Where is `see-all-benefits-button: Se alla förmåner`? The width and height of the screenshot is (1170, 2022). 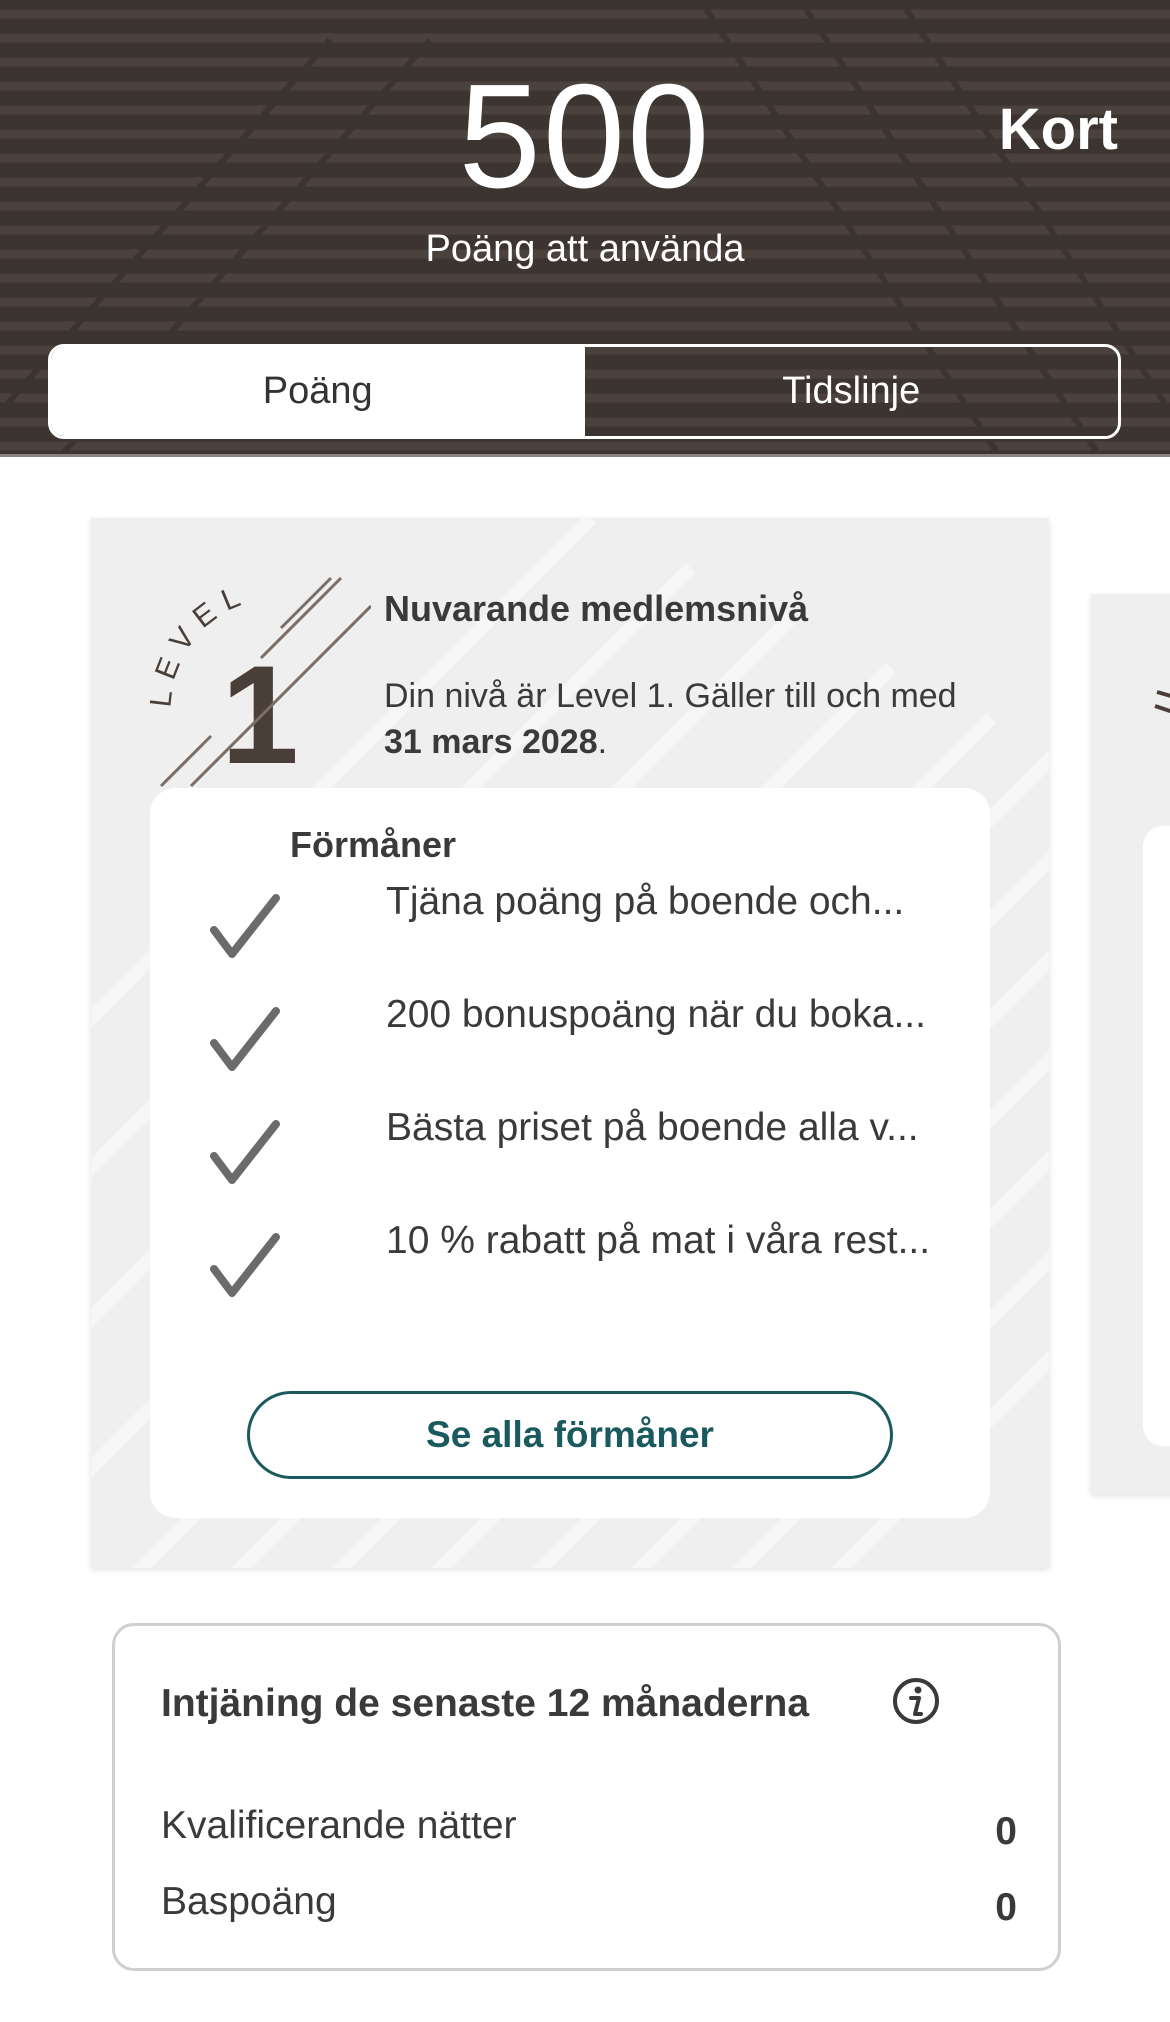 see-all-benefits-button: Se alla förmåner is located at coordinates (570, 1435).